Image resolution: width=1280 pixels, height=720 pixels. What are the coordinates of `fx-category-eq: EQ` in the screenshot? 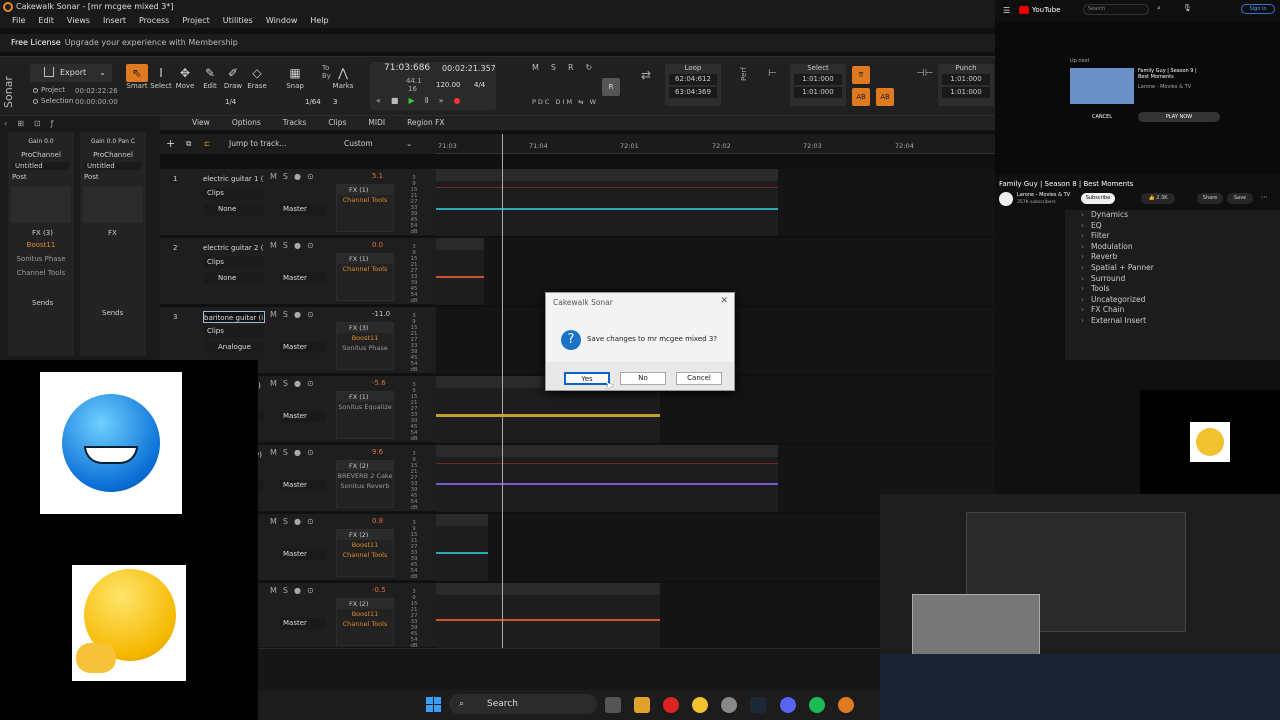 It's located at (1172, 226).